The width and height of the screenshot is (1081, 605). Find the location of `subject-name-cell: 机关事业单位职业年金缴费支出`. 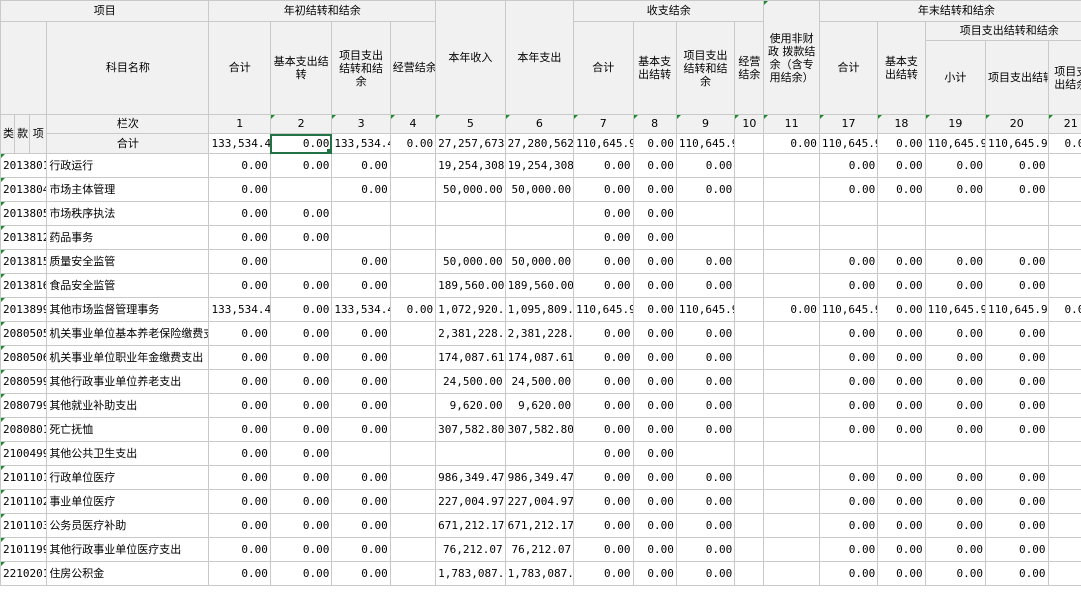

subject-name-cell: 机关事业单位职业年金缴费支出 is located at coordinates (128, 357).